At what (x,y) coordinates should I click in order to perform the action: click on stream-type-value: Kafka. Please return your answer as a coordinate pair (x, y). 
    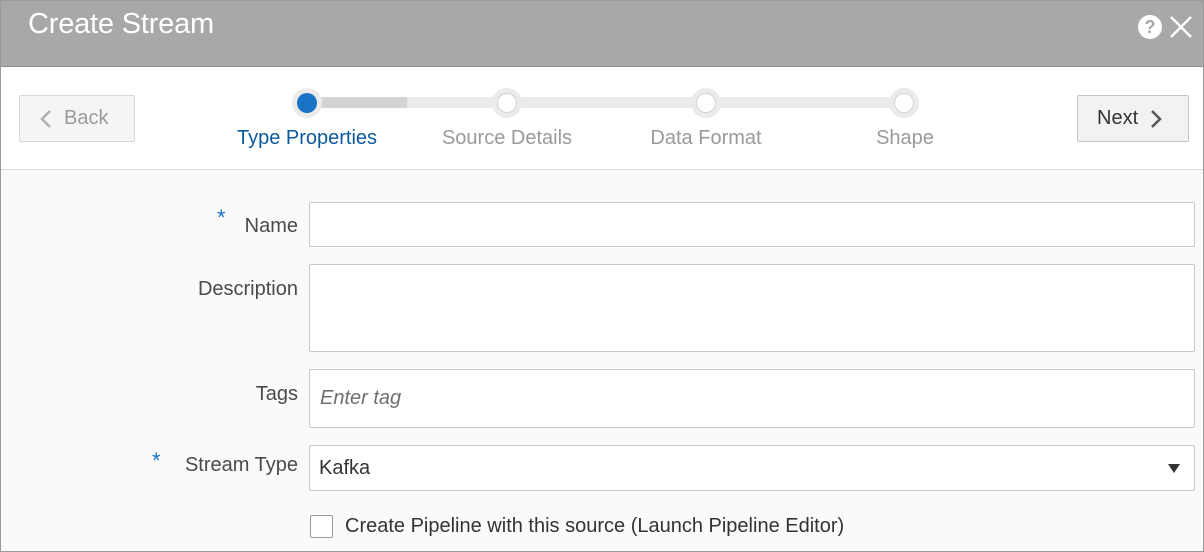
    Looking at the image, I should click on (345, 467).